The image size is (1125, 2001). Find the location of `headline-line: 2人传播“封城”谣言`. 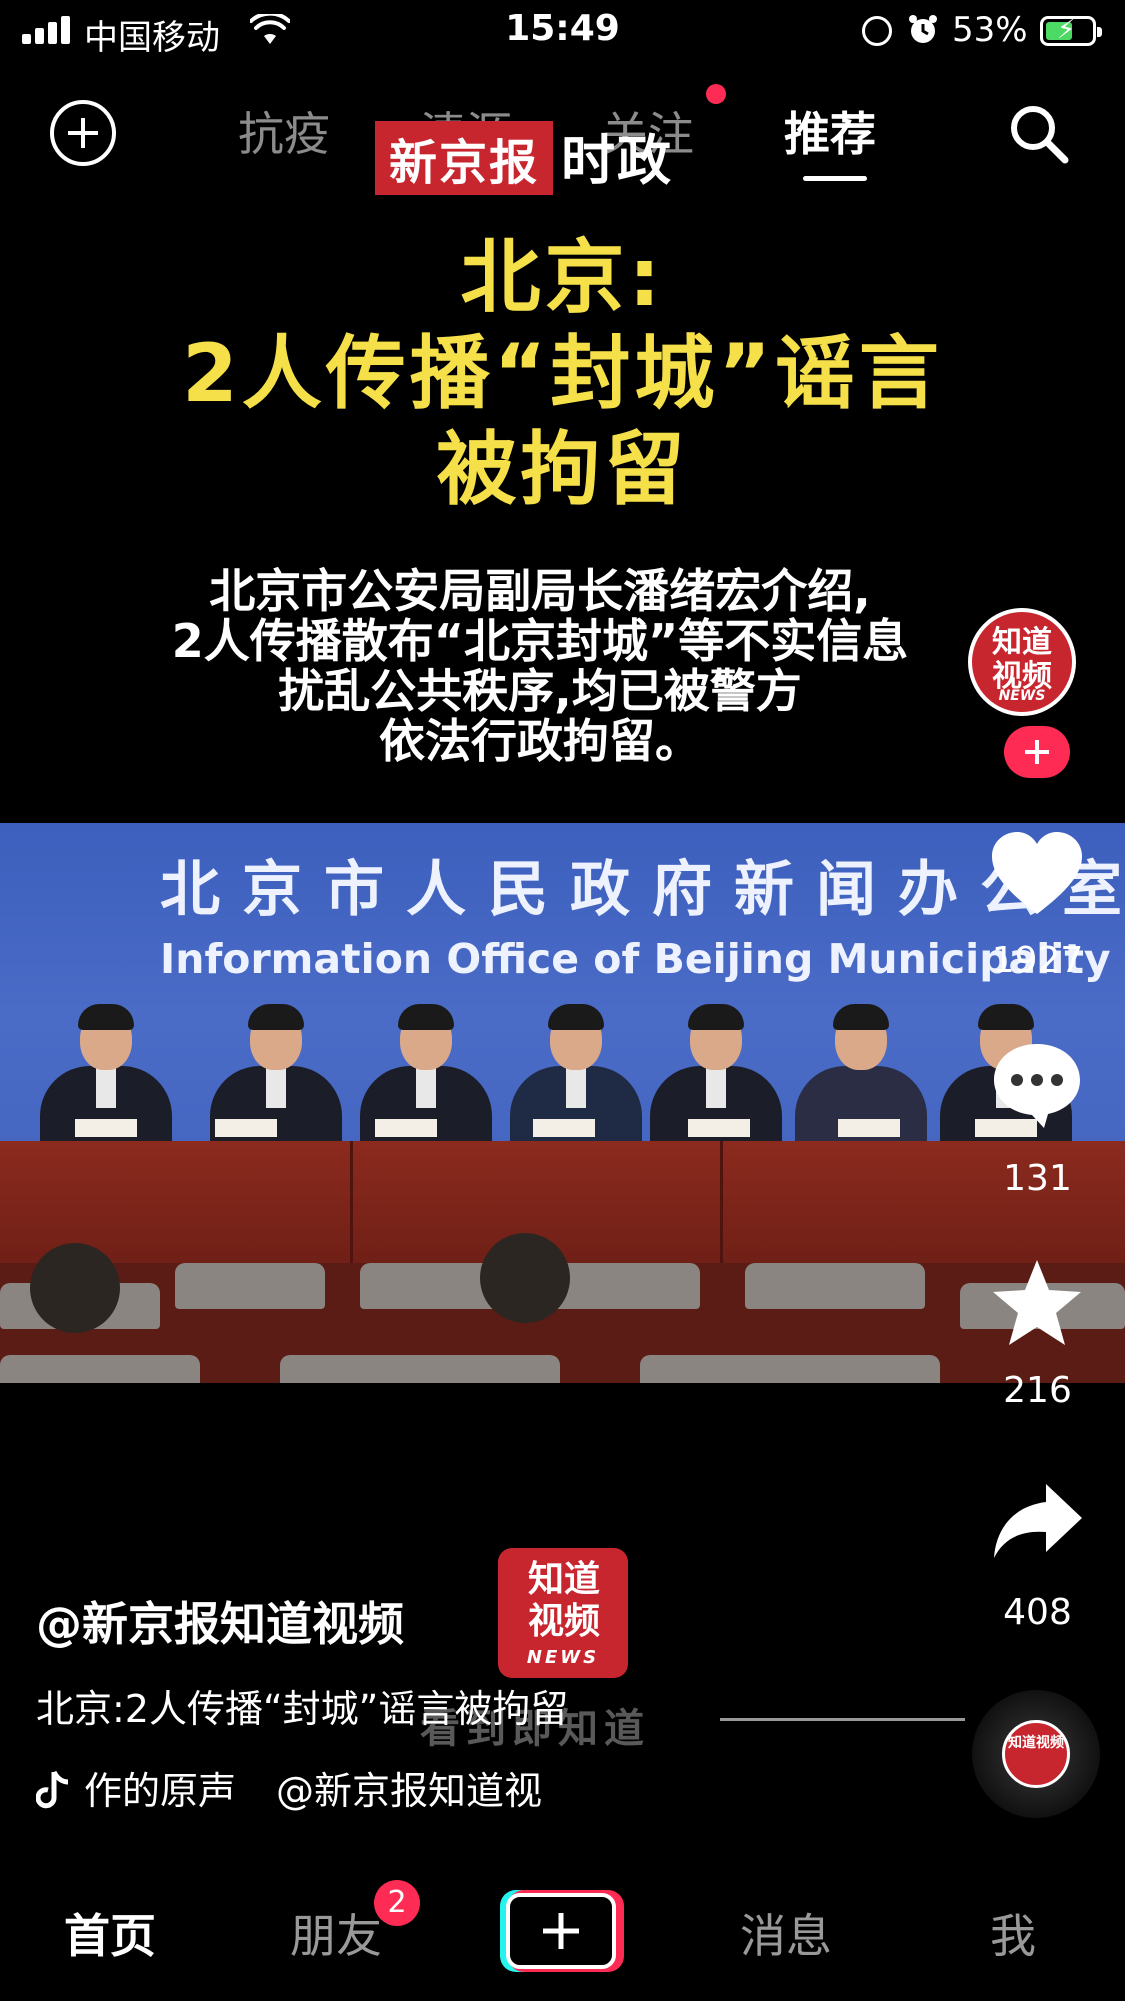

headline-line: 2人传播“封城”谣言 is located at coordinates (562, 373).